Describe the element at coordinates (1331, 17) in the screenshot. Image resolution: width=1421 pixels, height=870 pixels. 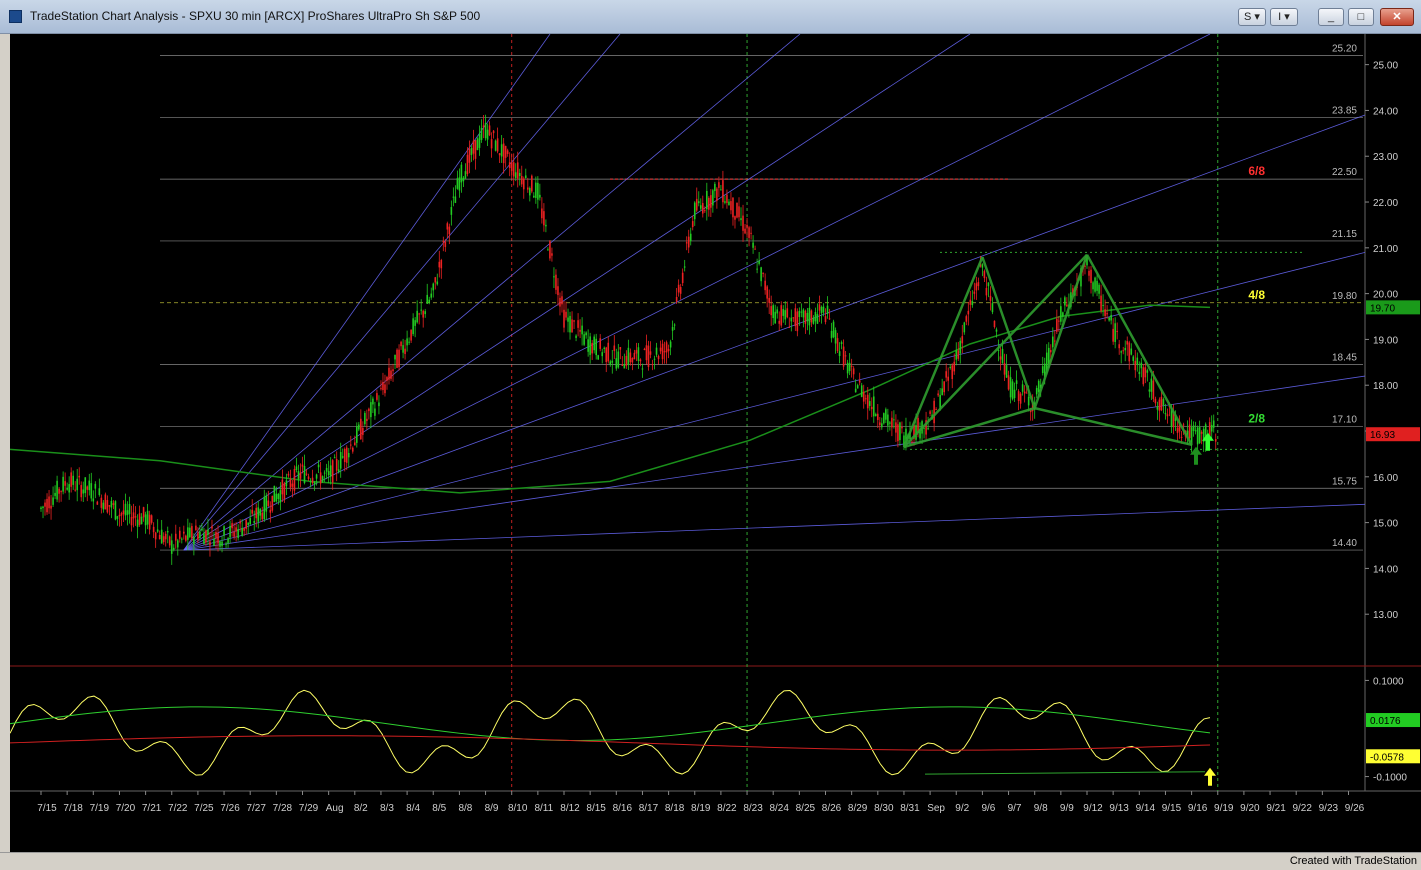
I see `minimize-button: _` at that location.